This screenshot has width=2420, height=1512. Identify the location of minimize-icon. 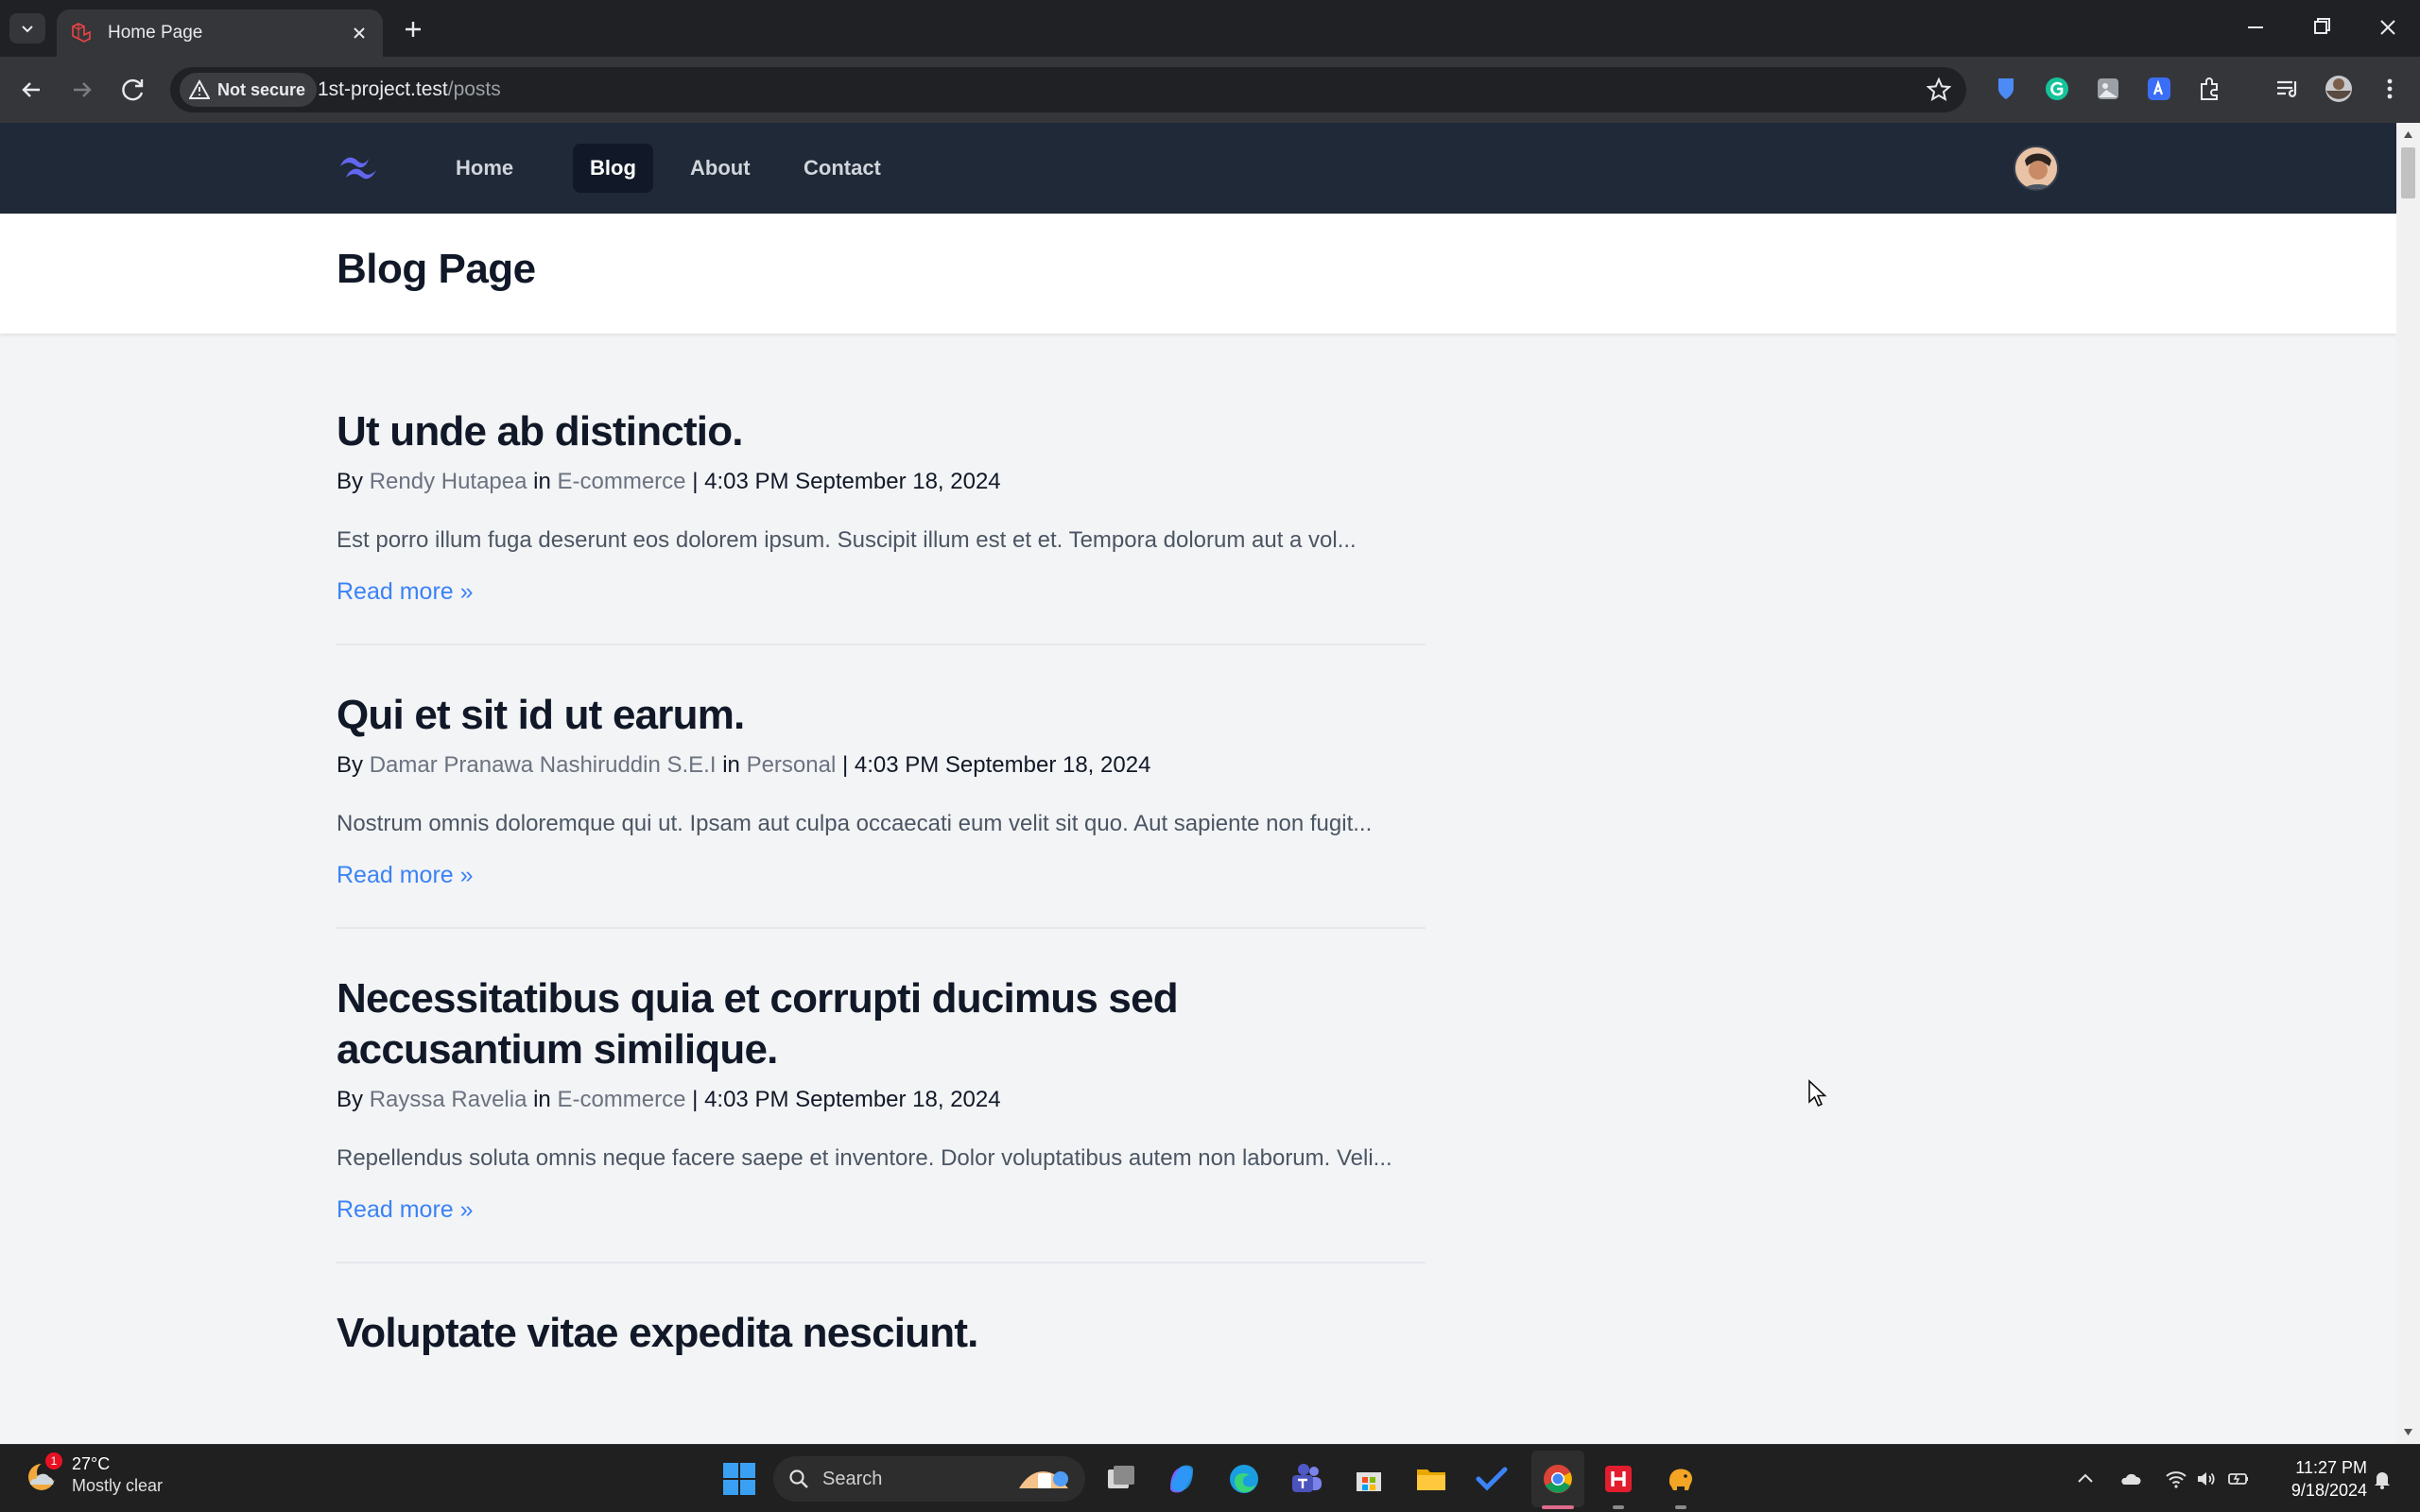
(2255, 27).